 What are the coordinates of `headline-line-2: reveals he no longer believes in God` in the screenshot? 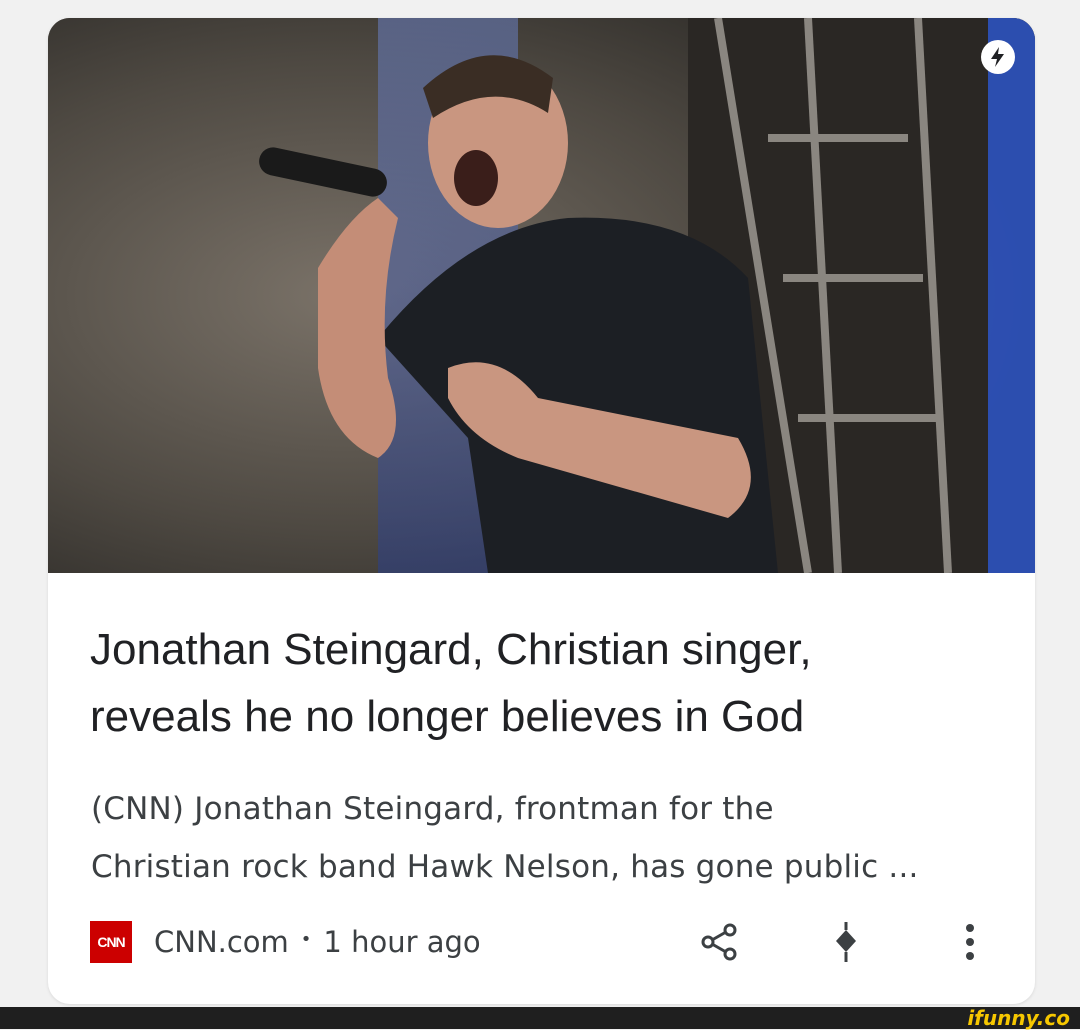 It's located at (447, 716).